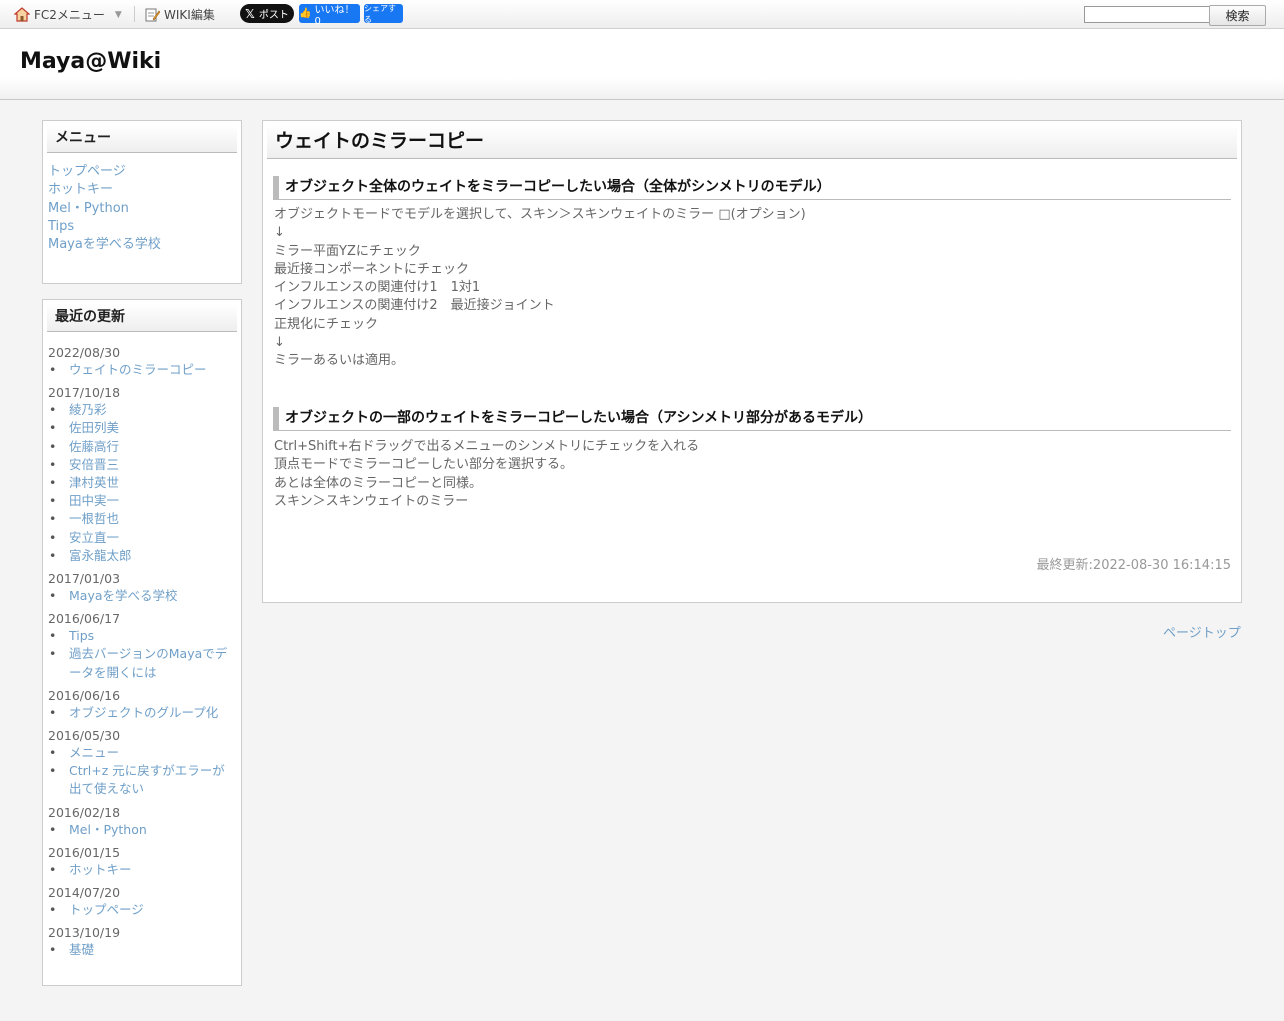 The width and height of the screenshot is (1284, 1021). I want to click on list-item: • ホットキー, so click(142, 870).